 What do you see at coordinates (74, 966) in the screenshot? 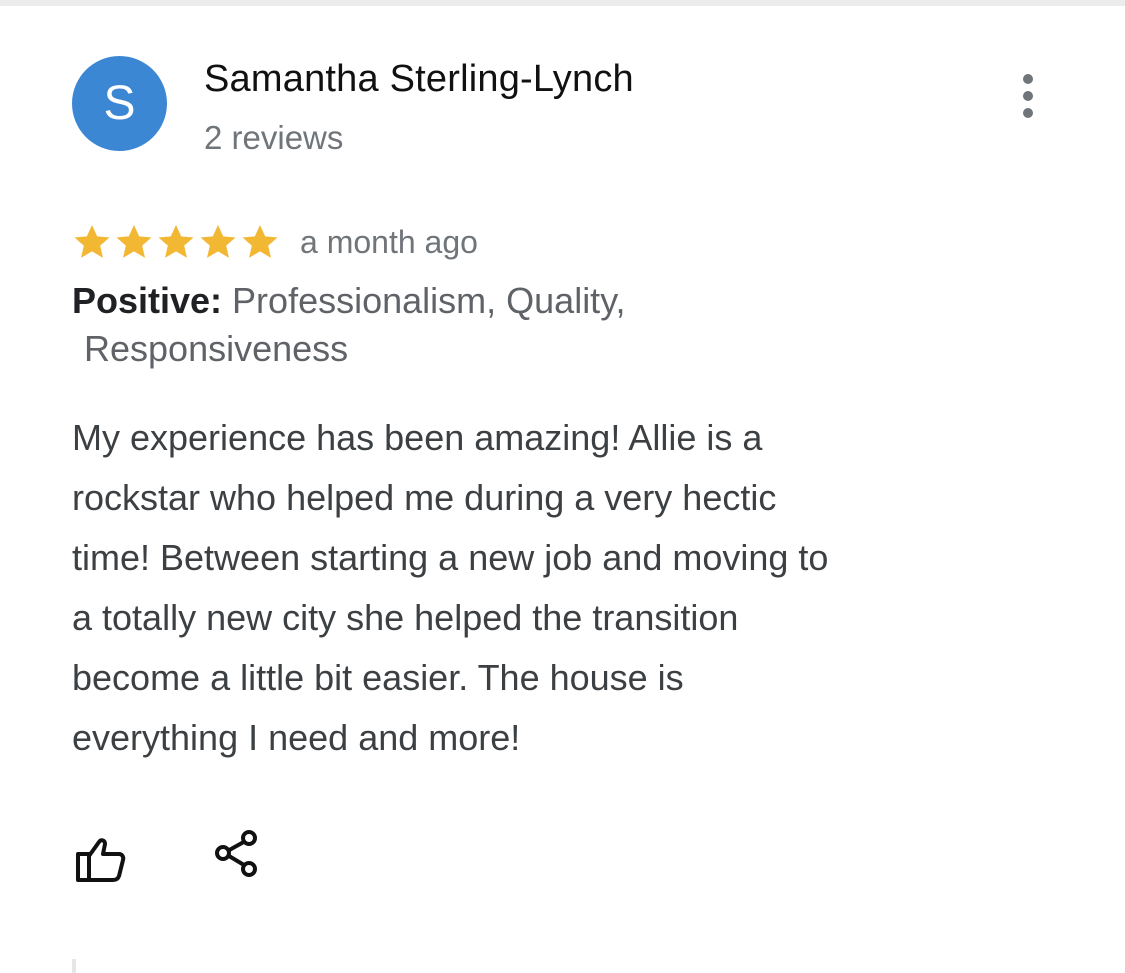
I see `divider` at bounding box center [74, 966].